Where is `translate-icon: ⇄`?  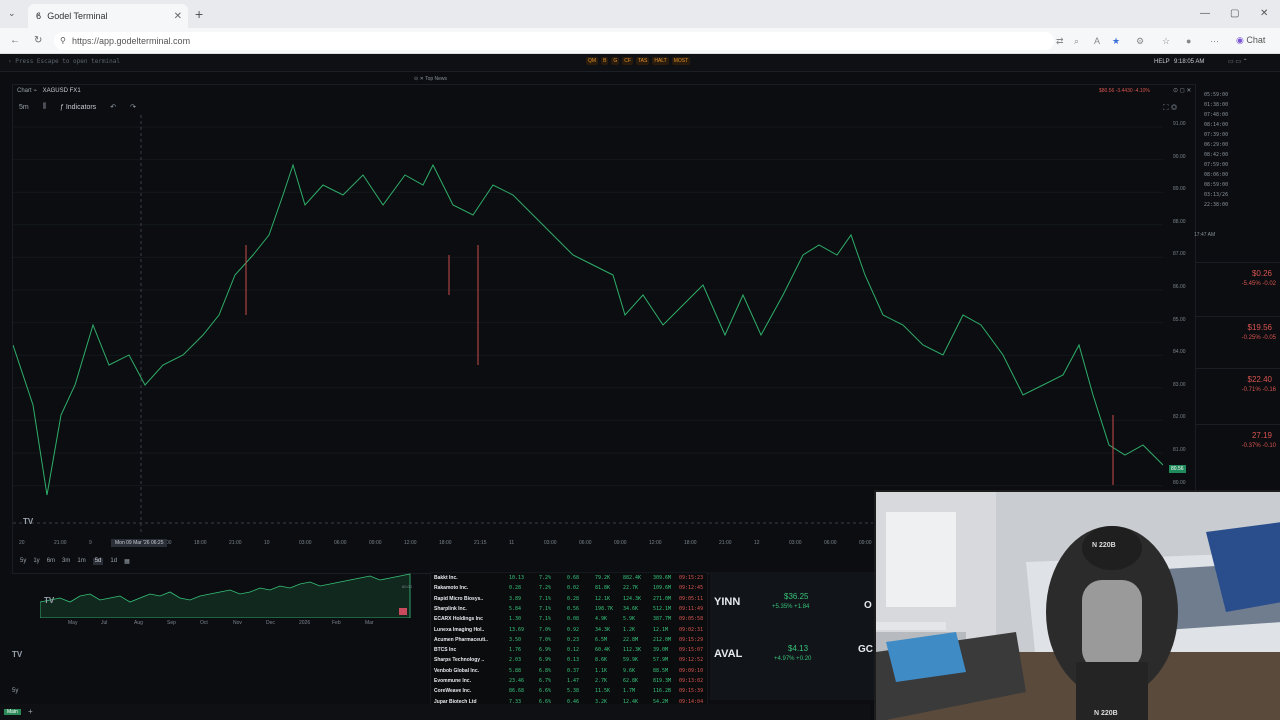
translate-icon: ⇄ is located at coordinates (1060, 41).